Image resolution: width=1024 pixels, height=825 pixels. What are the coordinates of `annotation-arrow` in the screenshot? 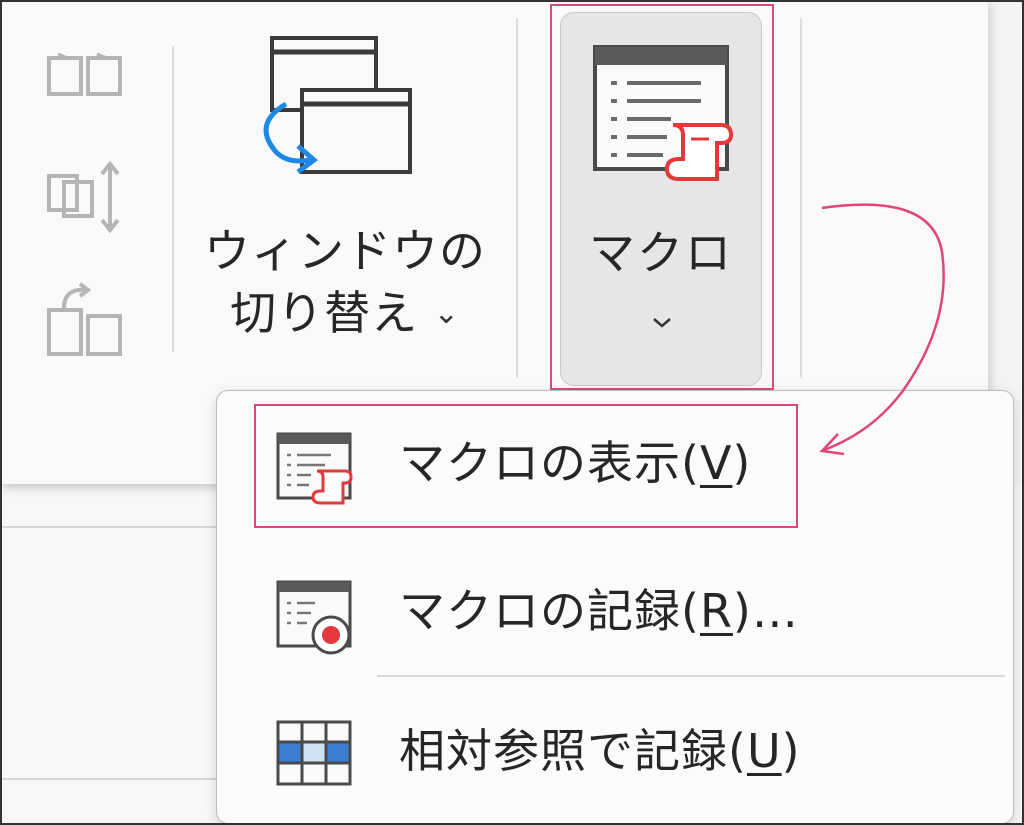 It's located at (882, 329).